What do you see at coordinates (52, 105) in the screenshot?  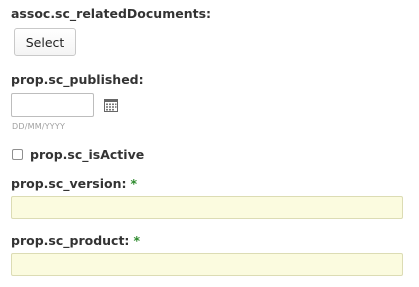 I see `published-date-input` at bounding box center [52, 105].